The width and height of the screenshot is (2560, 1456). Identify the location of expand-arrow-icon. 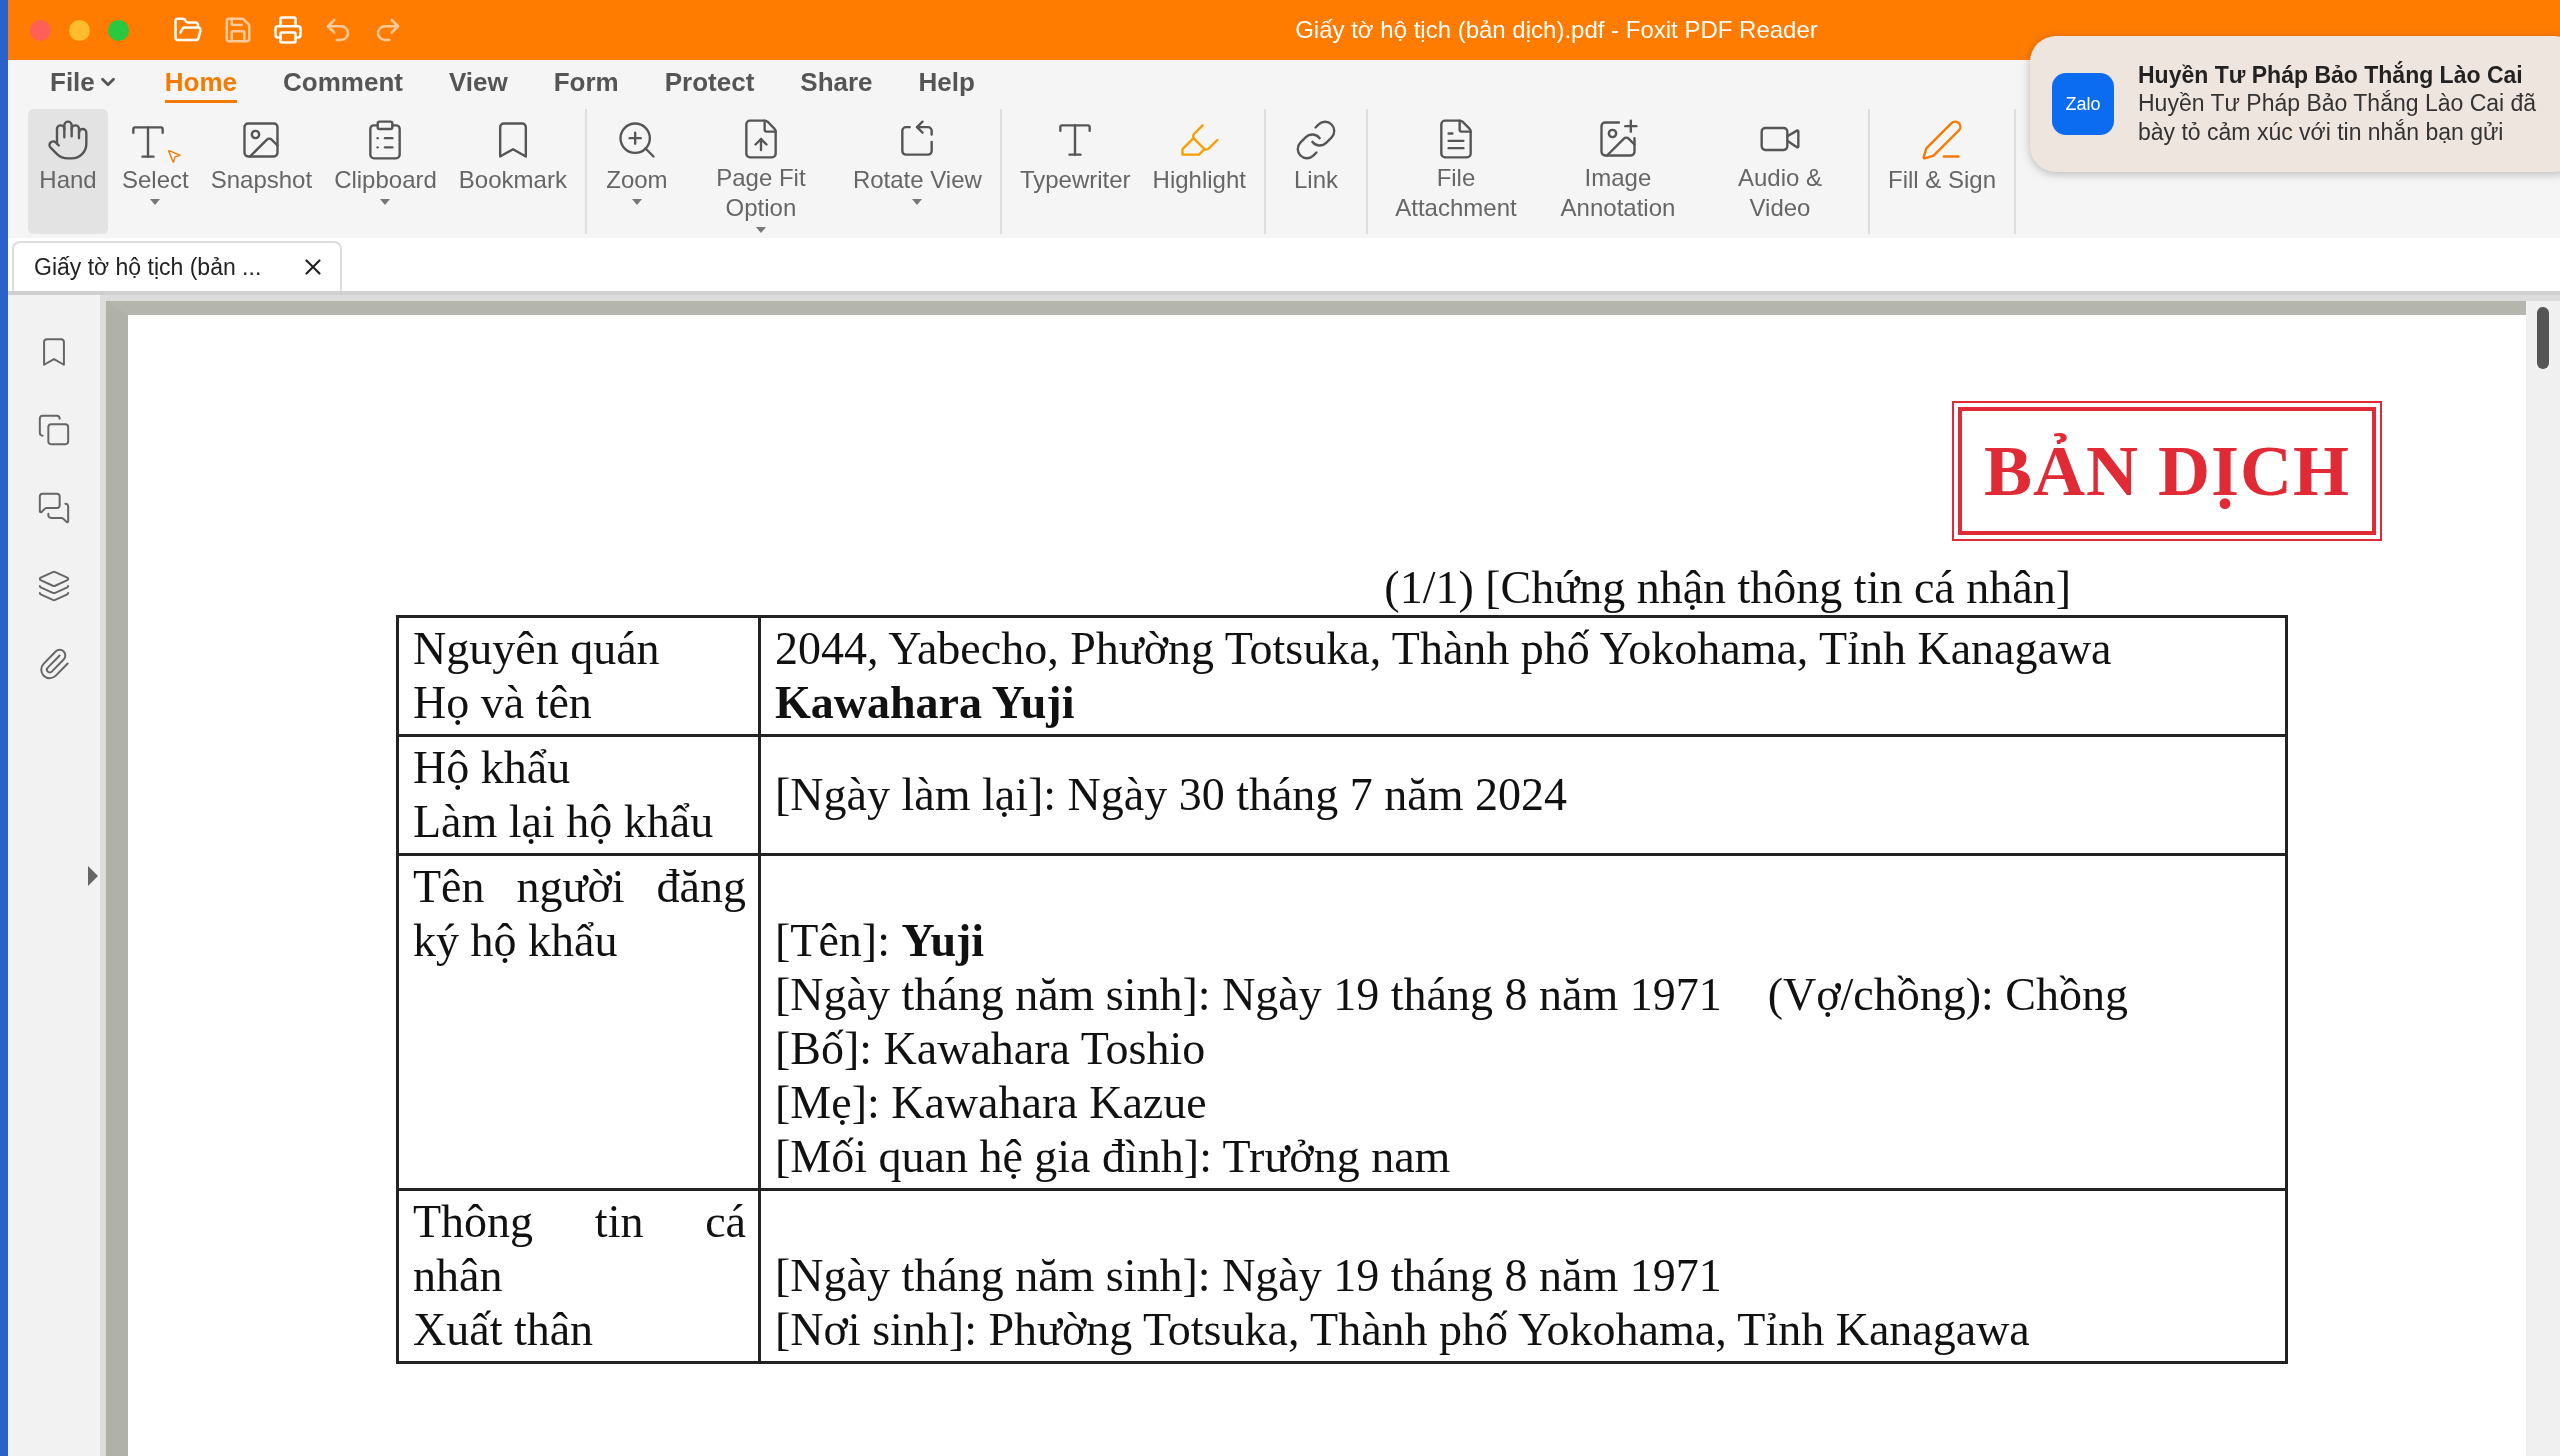
(93, 876).